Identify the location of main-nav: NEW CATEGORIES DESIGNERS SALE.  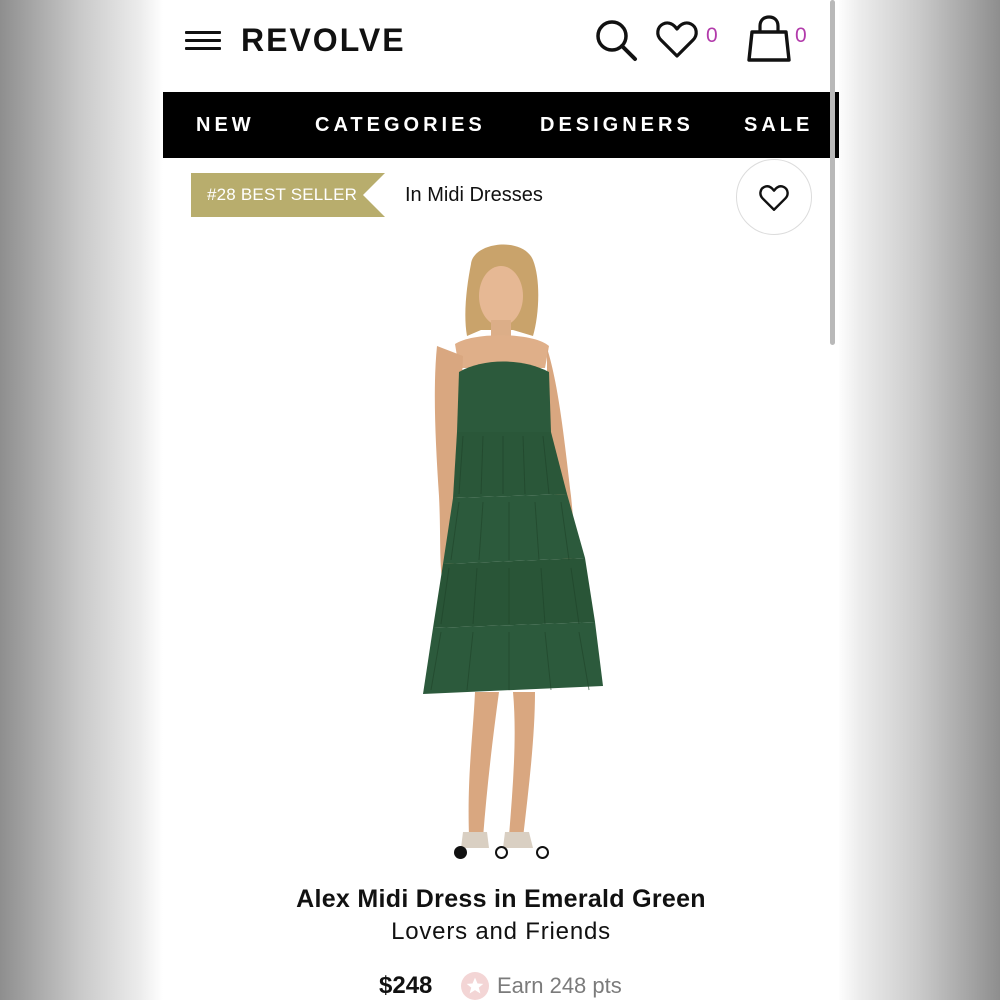
(501, 125).